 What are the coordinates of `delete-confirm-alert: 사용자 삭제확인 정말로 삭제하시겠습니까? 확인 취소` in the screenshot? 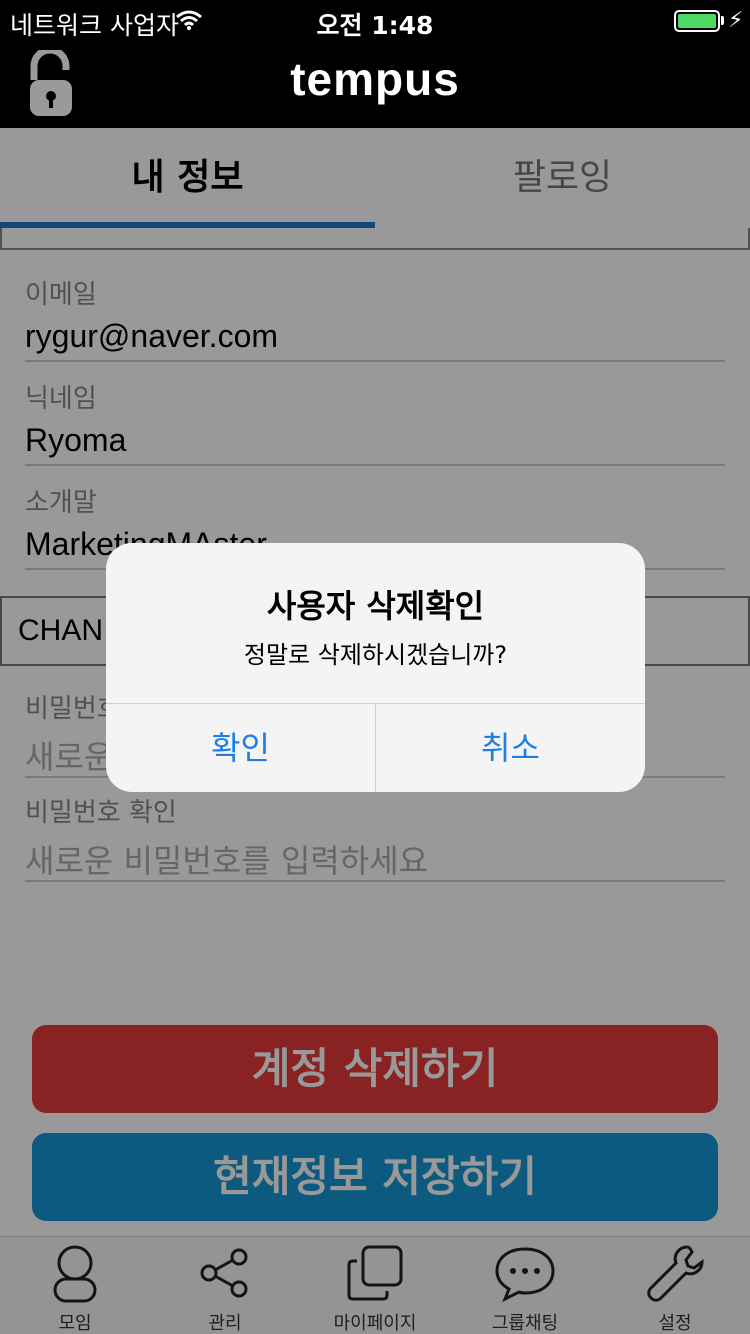 It's located at (375, 667).